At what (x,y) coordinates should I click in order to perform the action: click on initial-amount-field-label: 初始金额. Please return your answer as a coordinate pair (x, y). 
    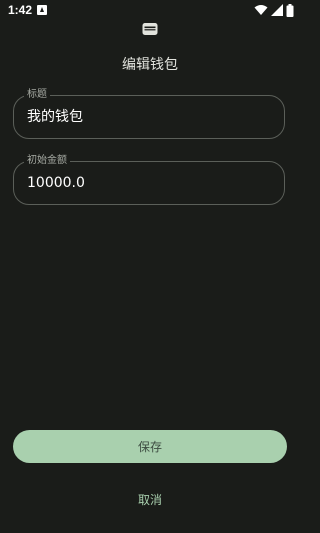
    Looking at the image, I should click on (47, 161).